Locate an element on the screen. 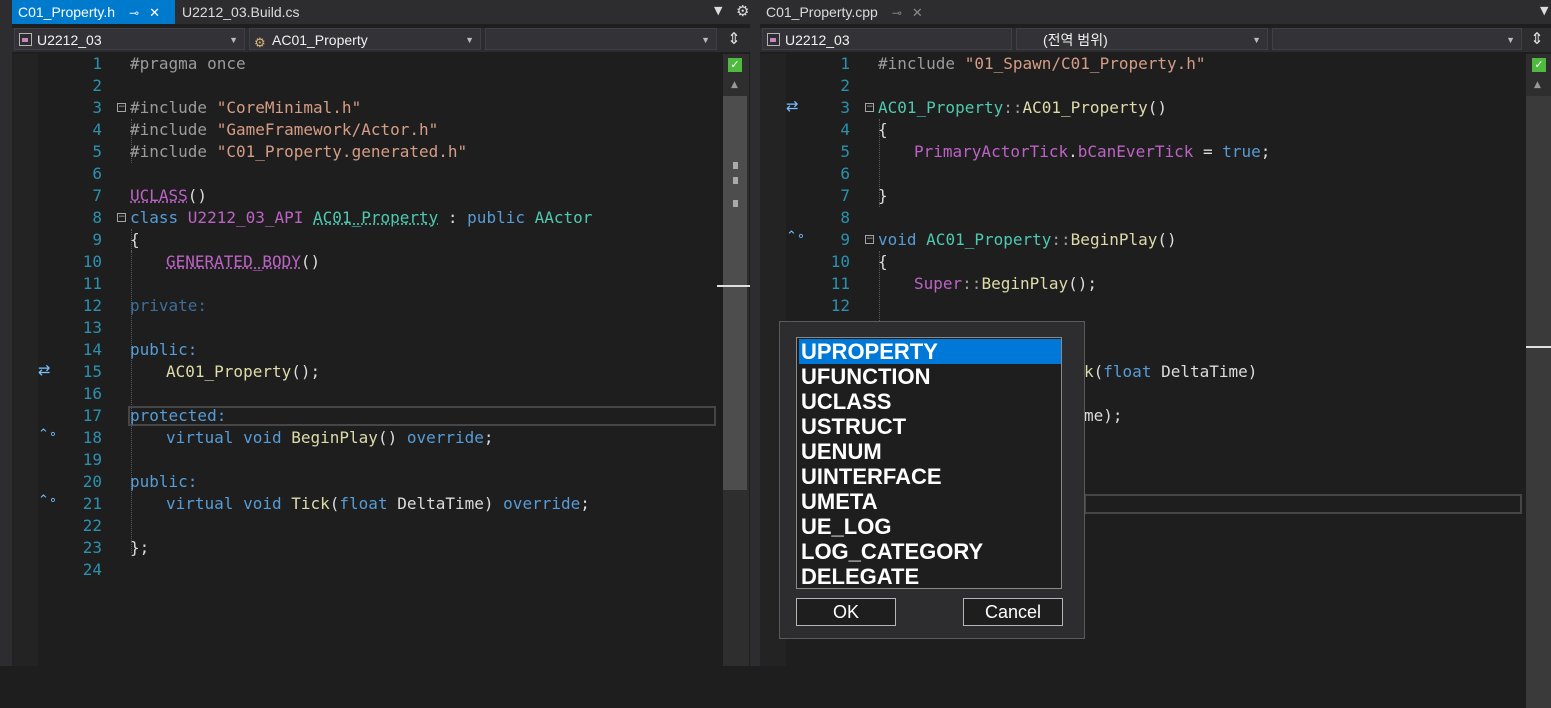 The image size is (1551, 708). line-number: 8 is located at coordinates (845, 217).